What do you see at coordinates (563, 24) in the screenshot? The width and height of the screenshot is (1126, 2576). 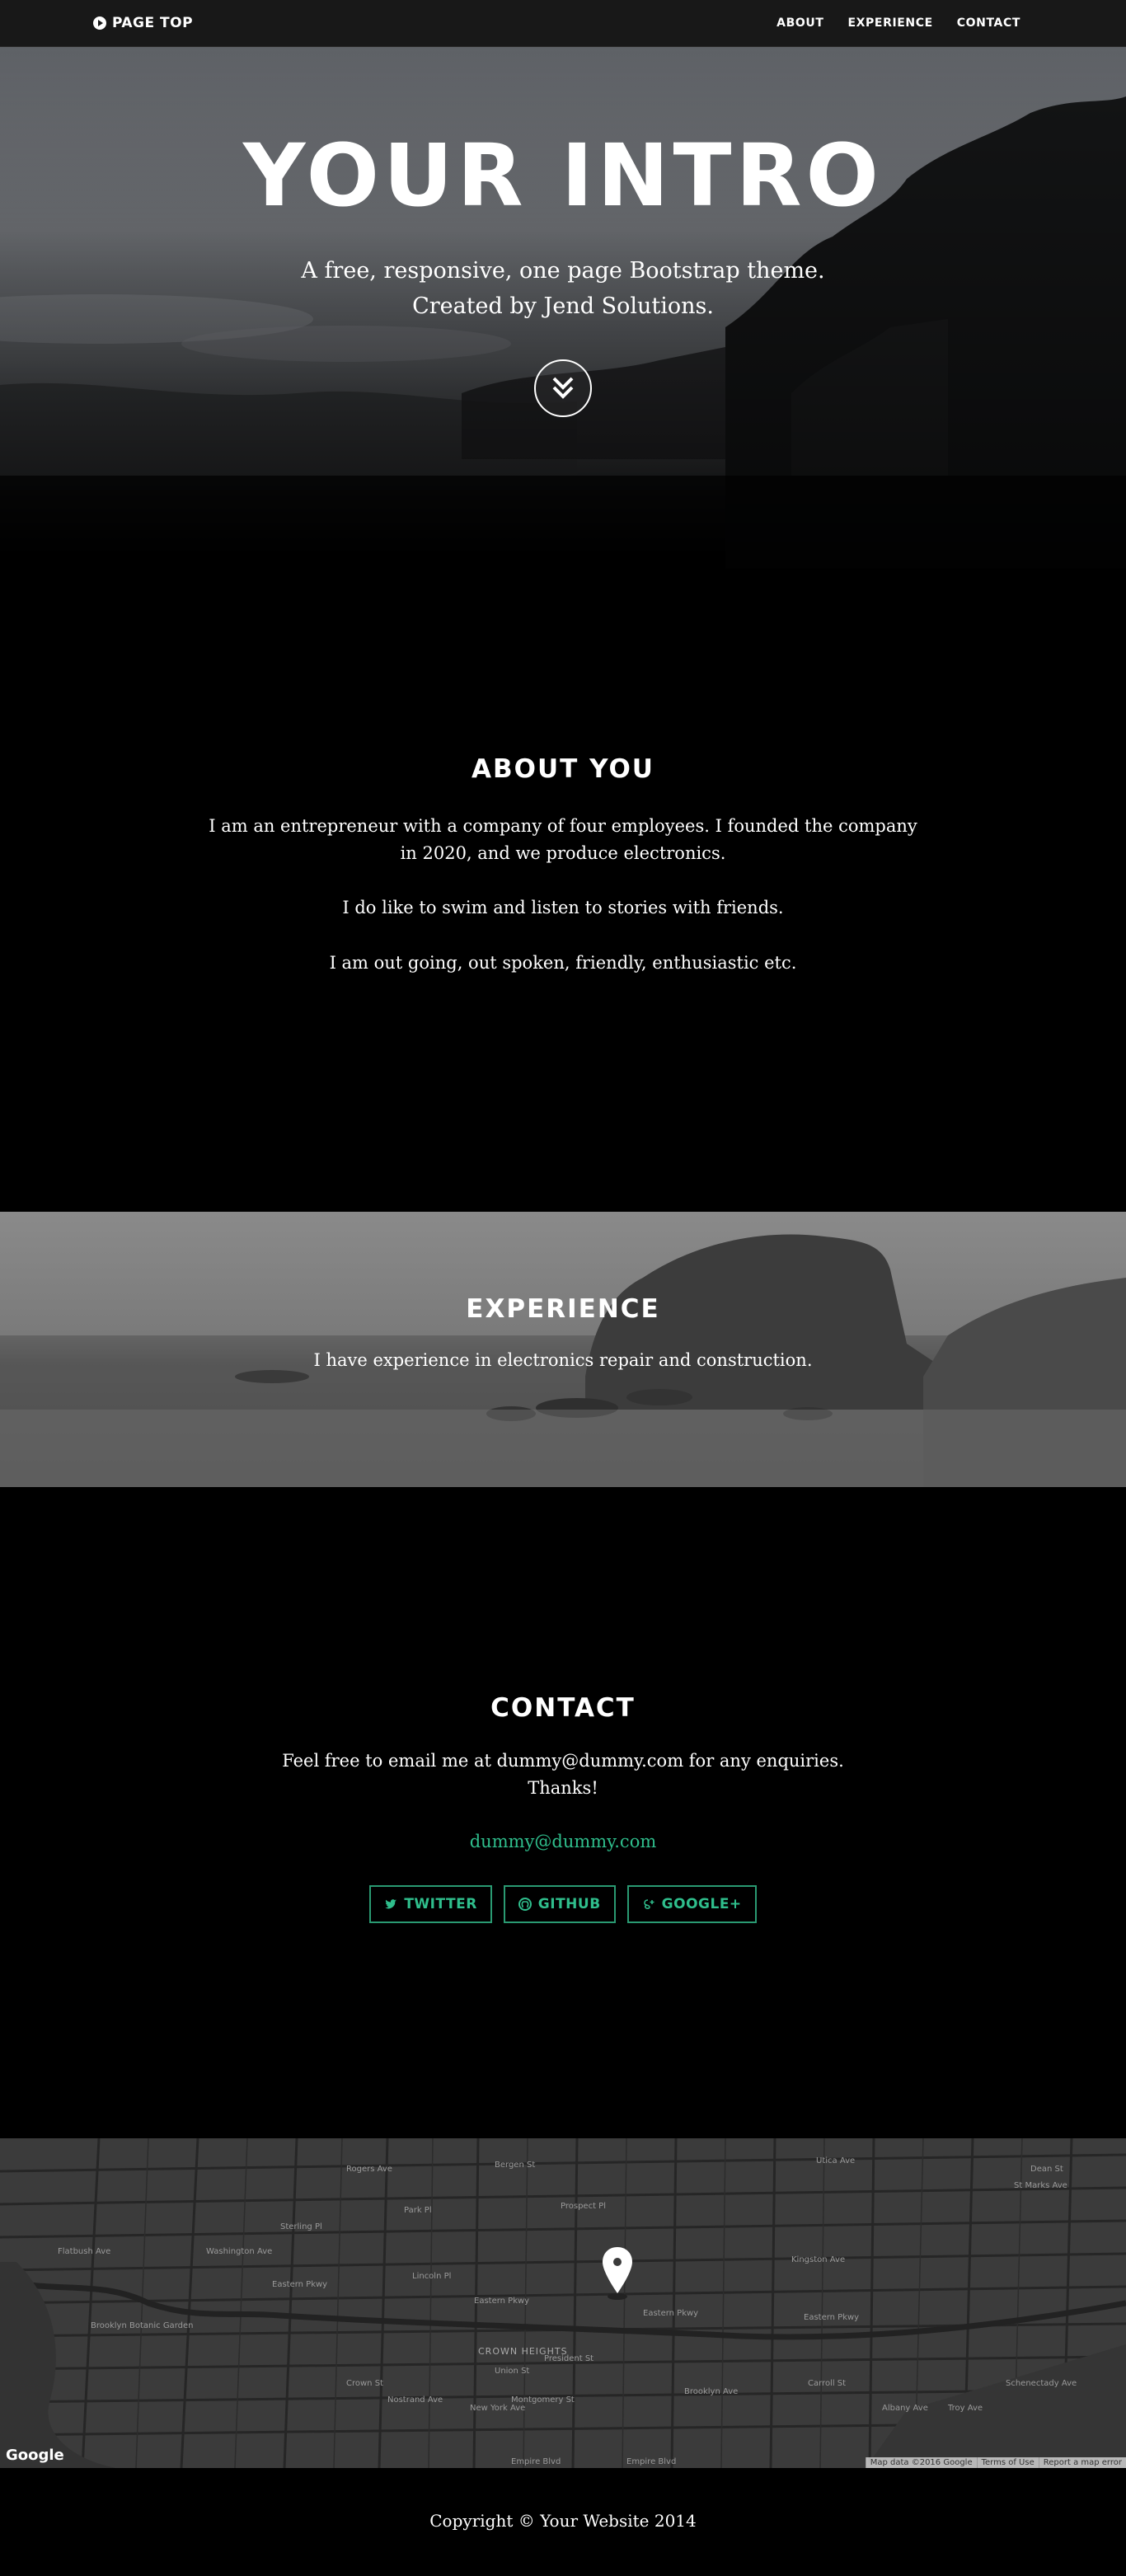 I see `navbar: PAGE TOP ABOUT EXPERIENCE CONTACT` at bounding box center [563, 24].